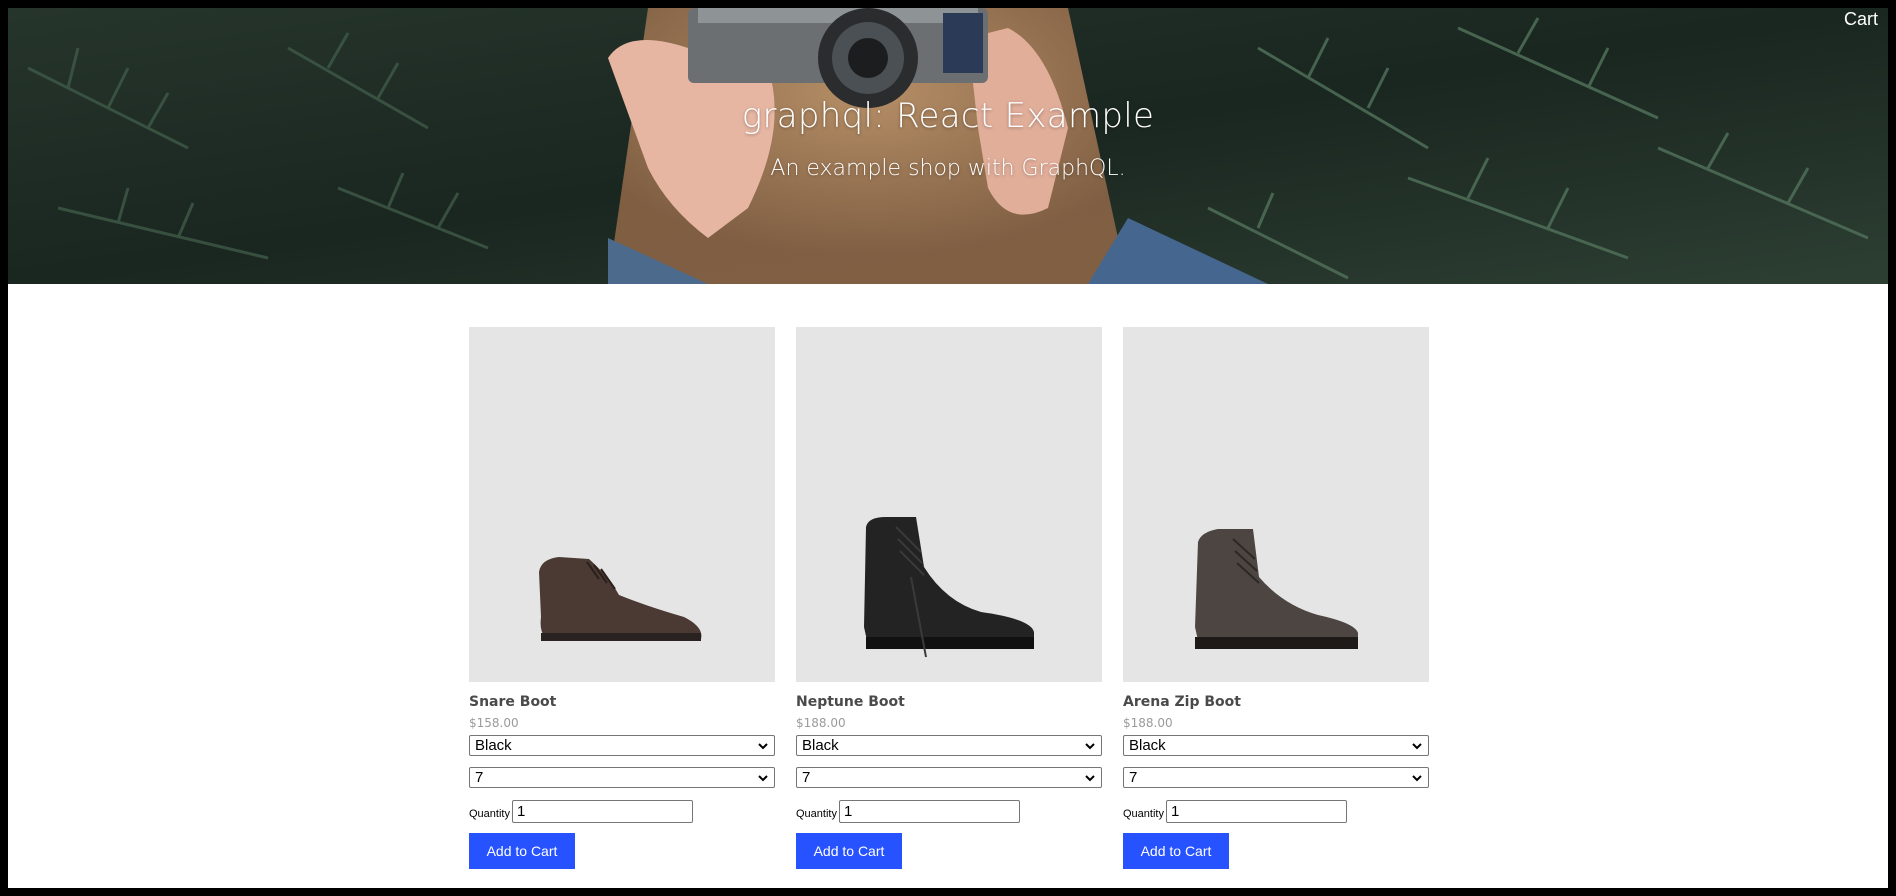 The image size is (1896, 896). What do you see at coordinates (494, 723) in the screenshot?
I see `product-price: $158.00` at bounding box center [494, 723].